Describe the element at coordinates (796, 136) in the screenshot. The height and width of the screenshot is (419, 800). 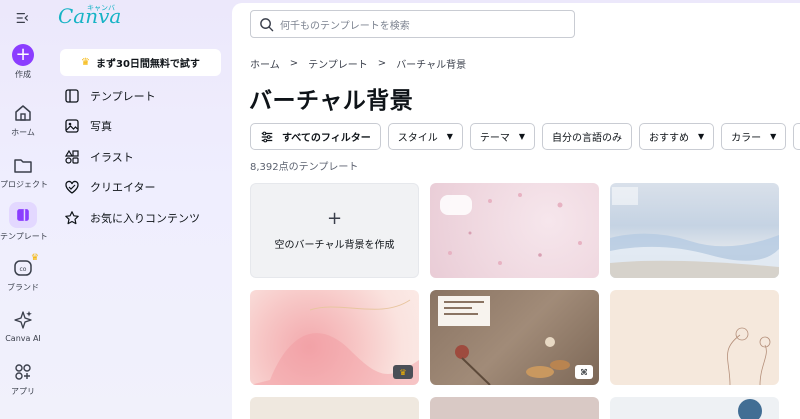
I see `filter-funny: 面白` at that location.